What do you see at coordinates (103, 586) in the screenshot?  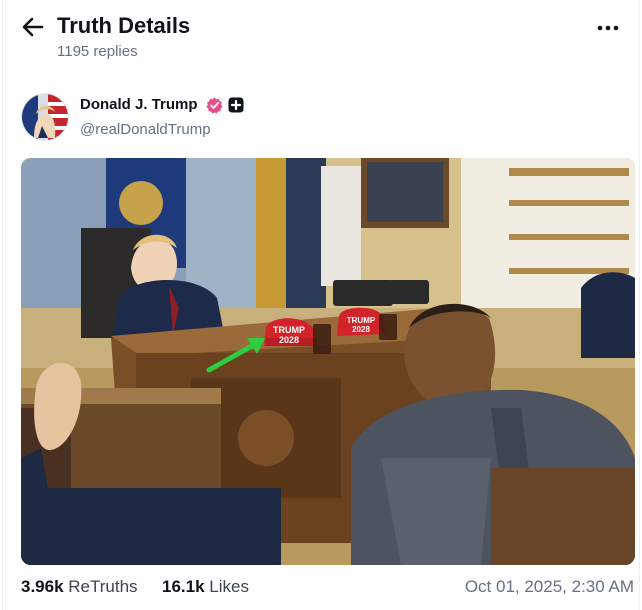 I see `retruths-label: ReTruths` at bounding box center [103, 586].